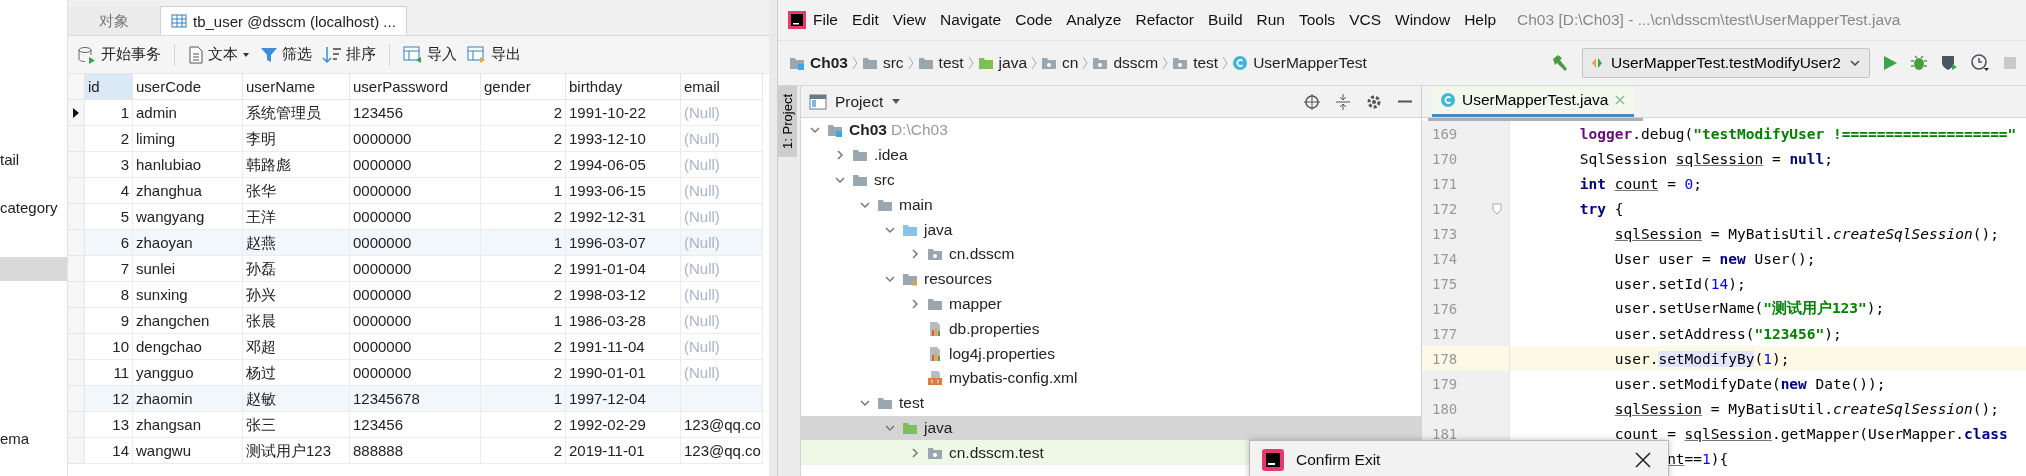  I want to click on tree-item: .idea, so click(1111, 155).